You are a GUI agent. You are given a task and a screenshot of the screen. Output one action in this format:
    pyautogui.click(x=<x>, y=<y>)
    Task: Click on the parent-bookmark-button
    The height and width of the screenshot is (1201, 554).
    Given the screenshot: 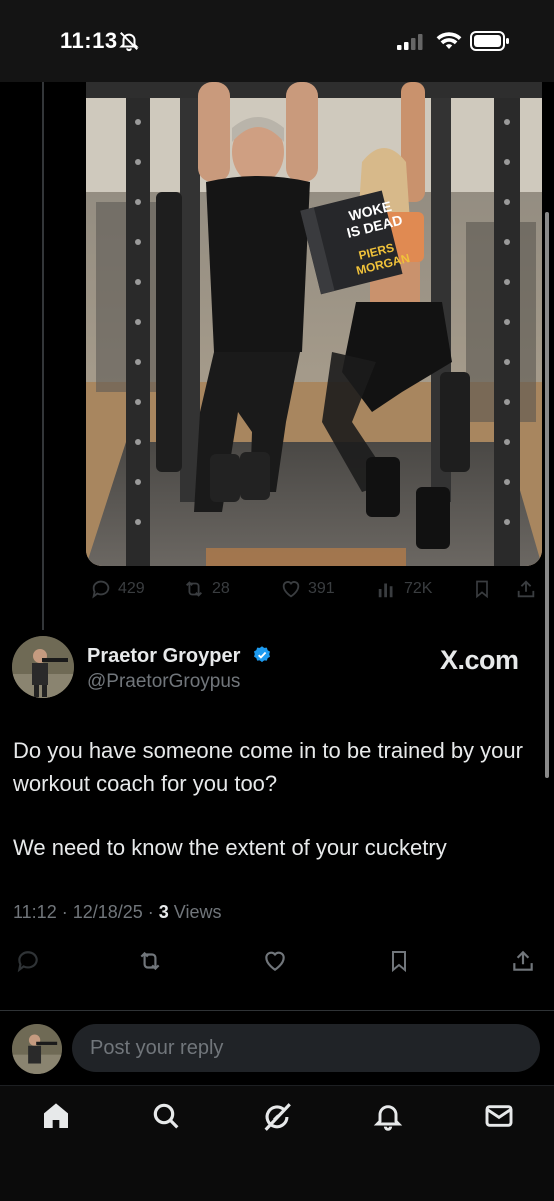 What is the action you would take?
    pyautogui.click(x=482, y=589)
    